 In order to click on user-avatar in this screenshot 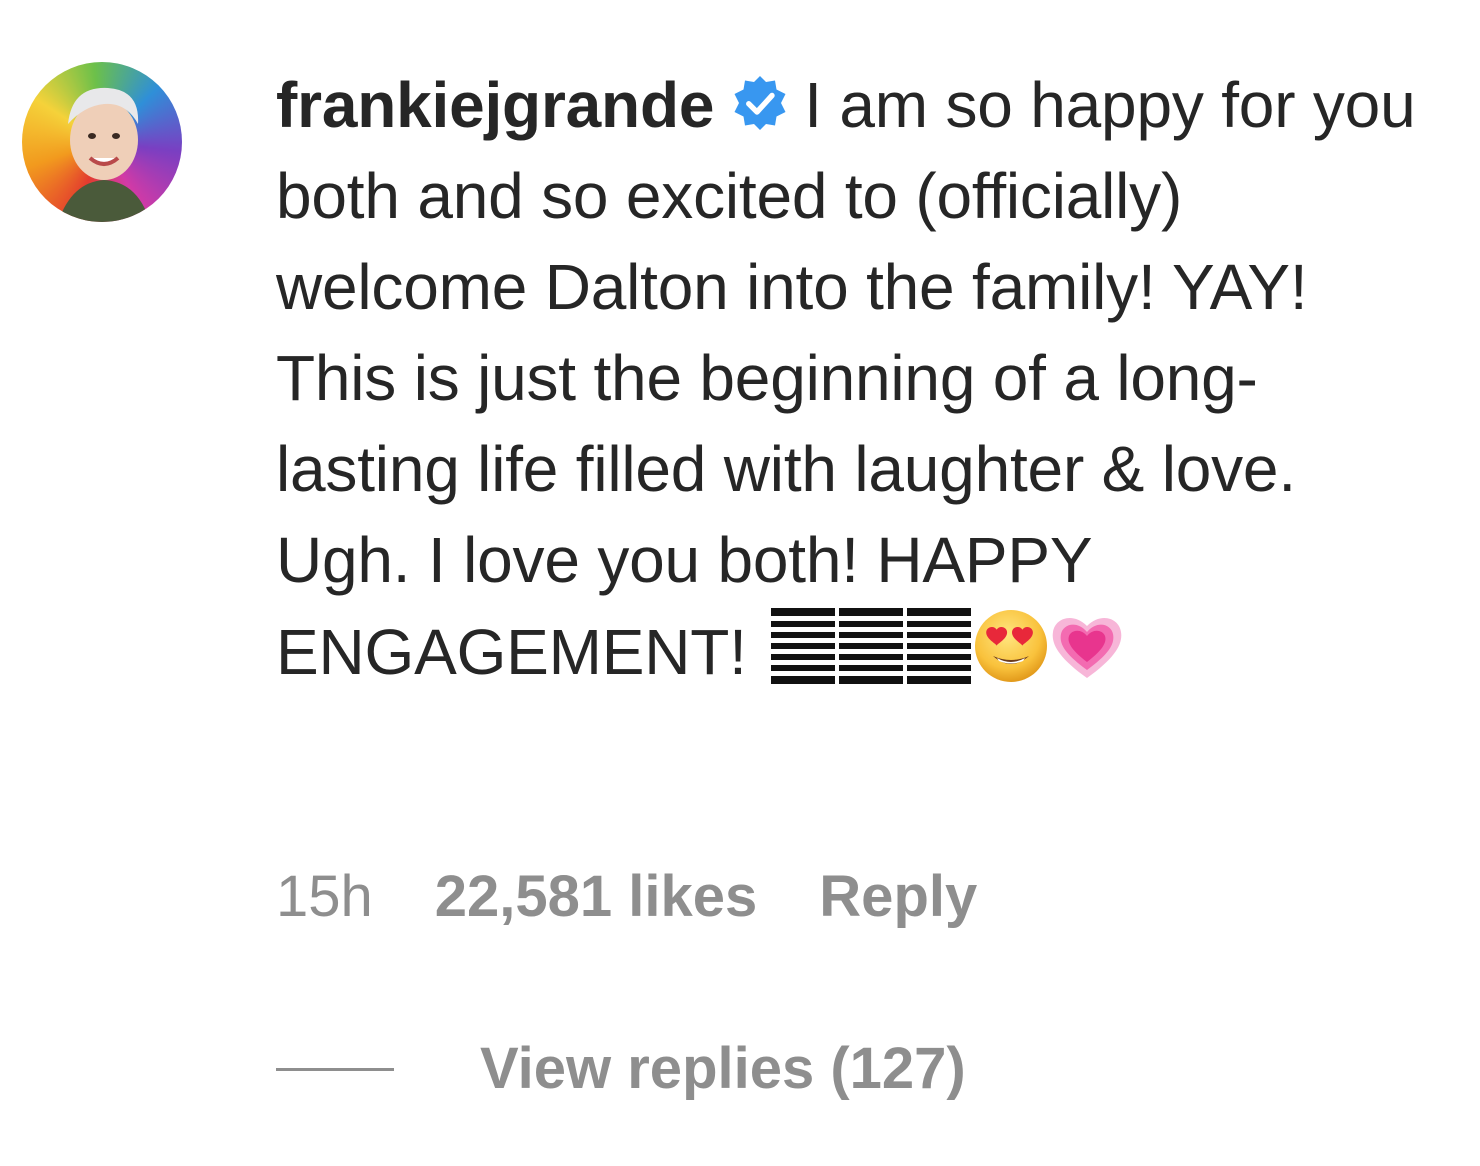, I will do `click(102, 142)`.